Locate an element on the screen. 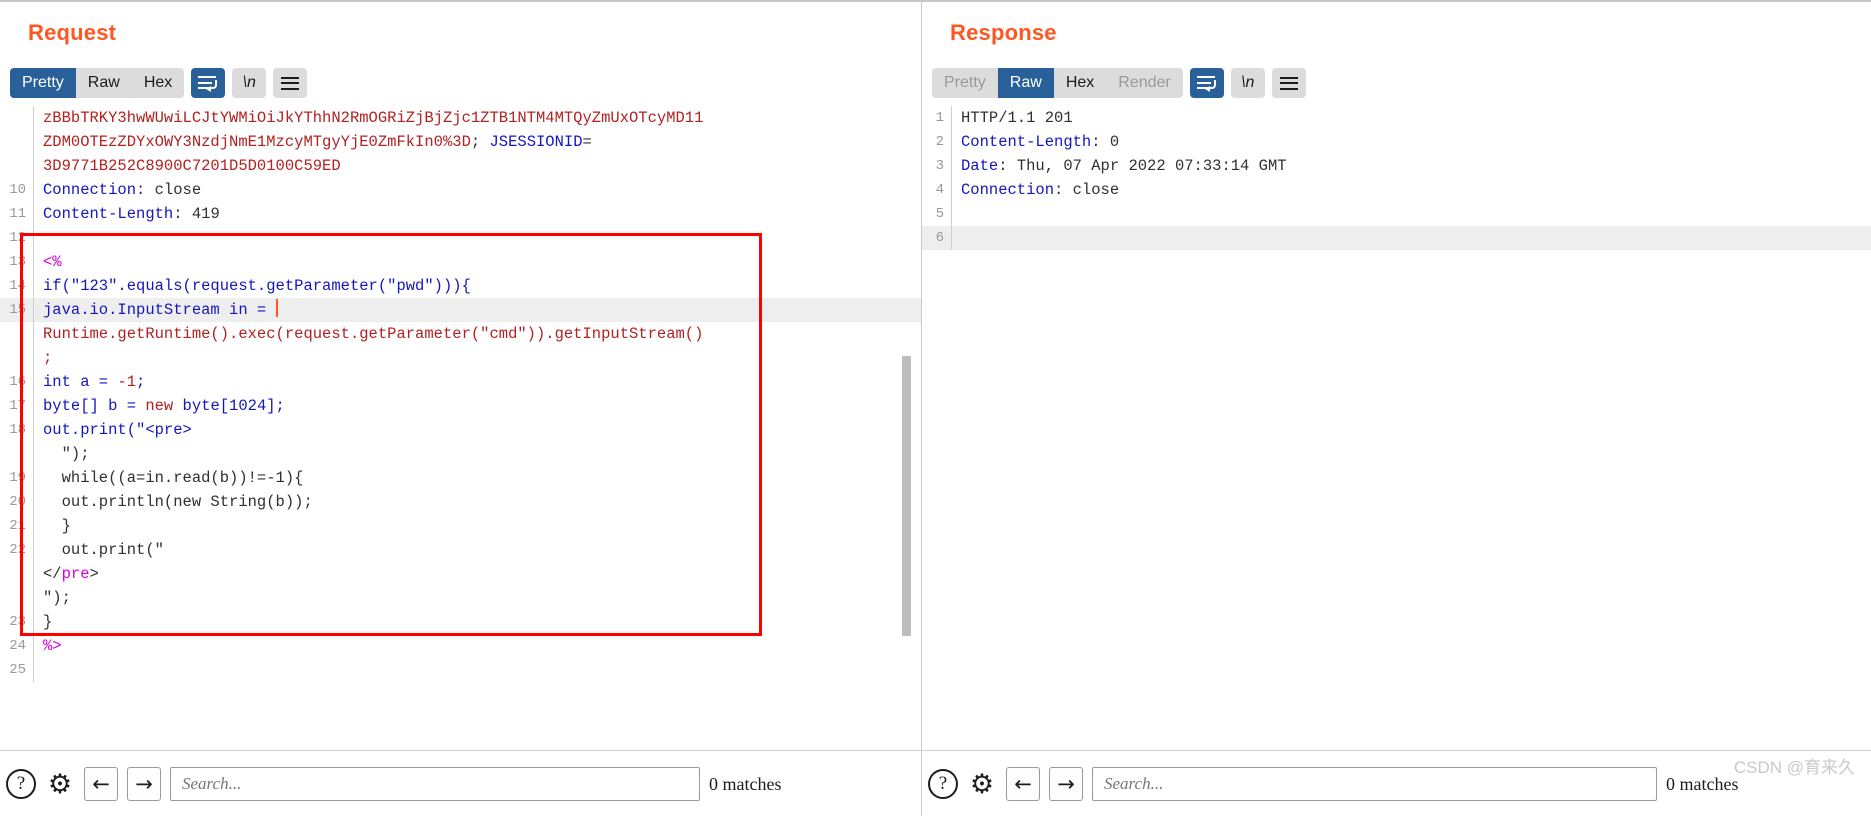  code-token: byte[1024]; is located at coordinates (229, 406).